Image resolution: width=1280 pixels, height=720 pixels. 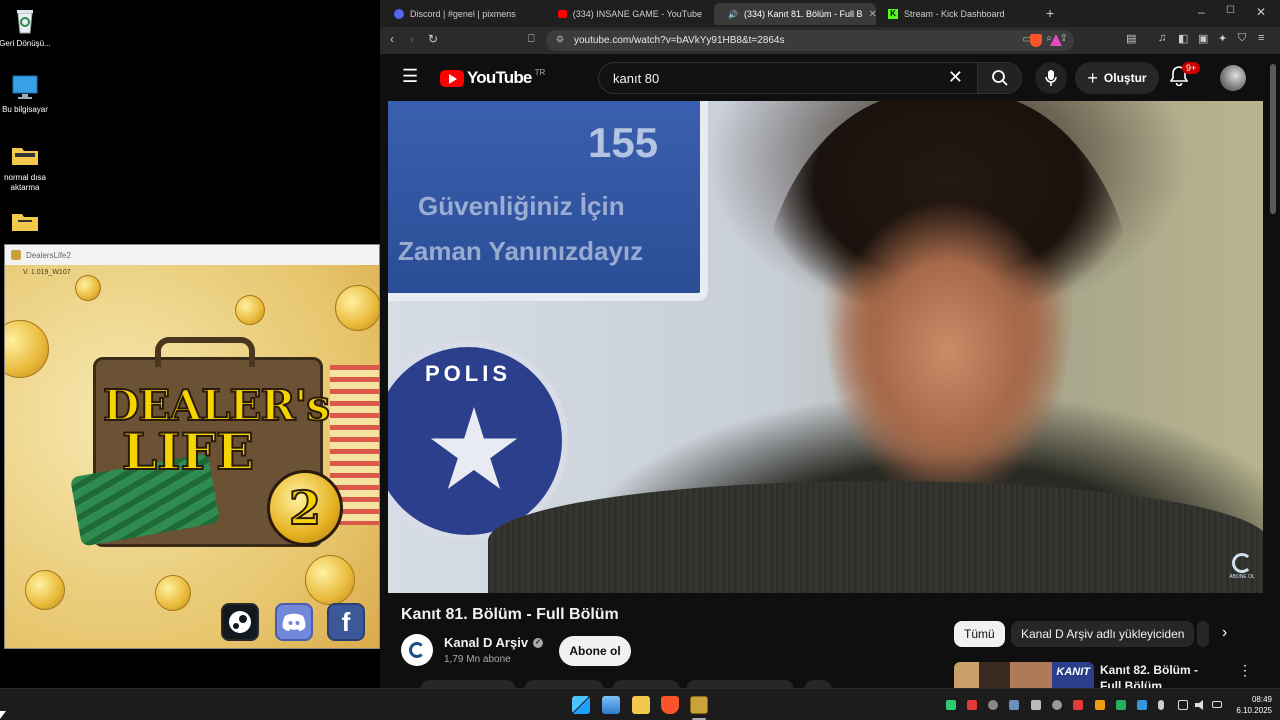 What do you see at coordinates (1056, 40) in the screenshot?
I see `brave-rewards-icon` at bounding box center [1056, 40].